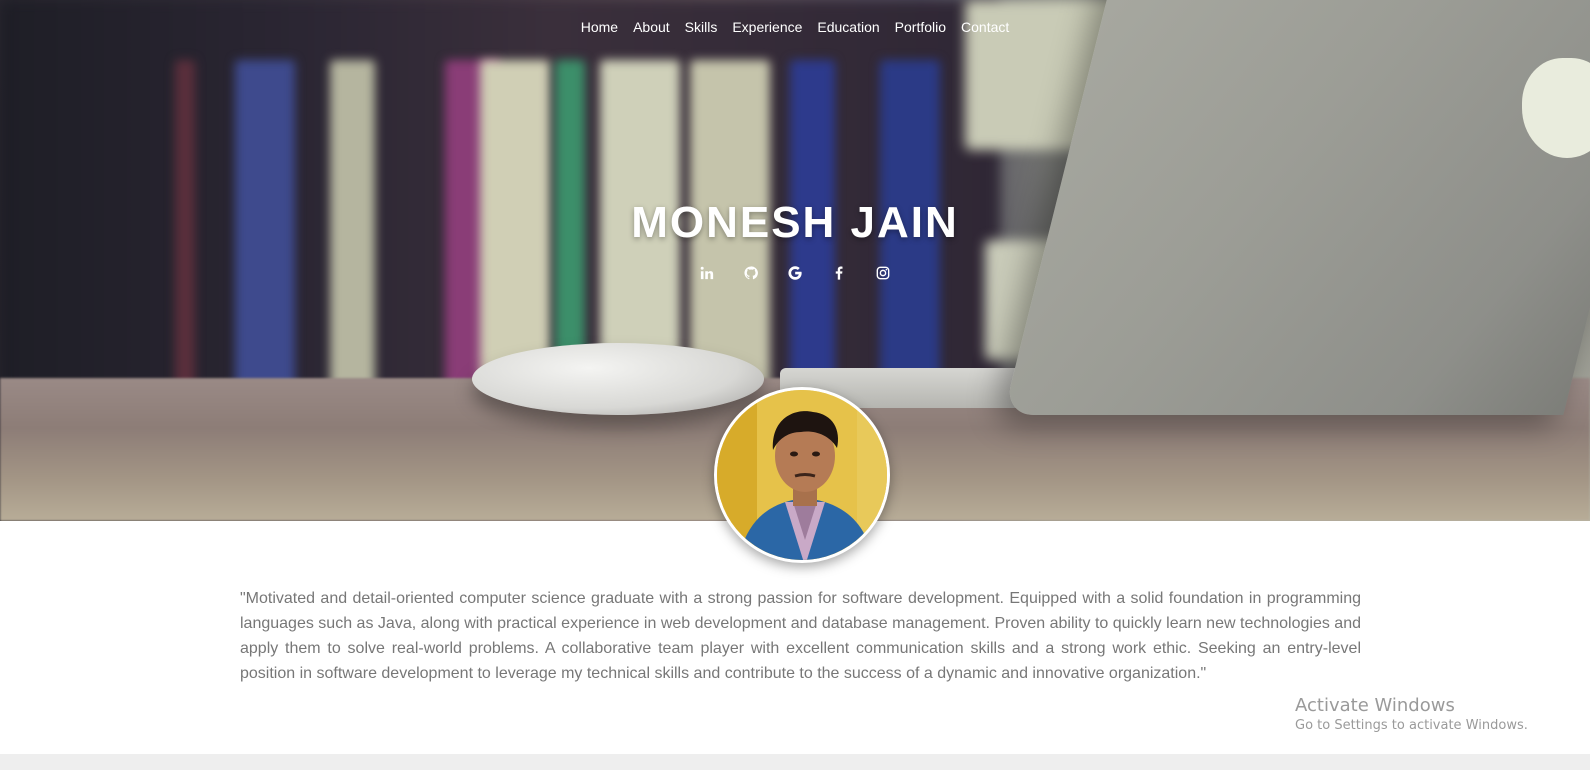  I want to click on nav-portfolio: Portfolio, so click(920, 27).